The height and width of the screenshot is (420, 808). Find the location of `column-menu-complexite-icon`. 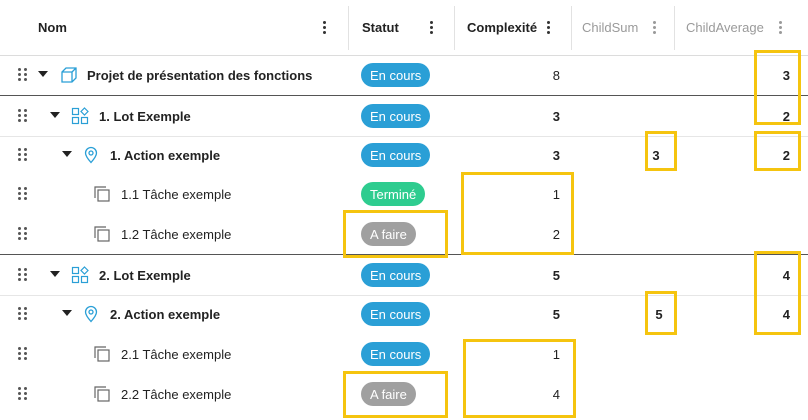

column-menu-complexite-icon is located at coordinates (548, 27).